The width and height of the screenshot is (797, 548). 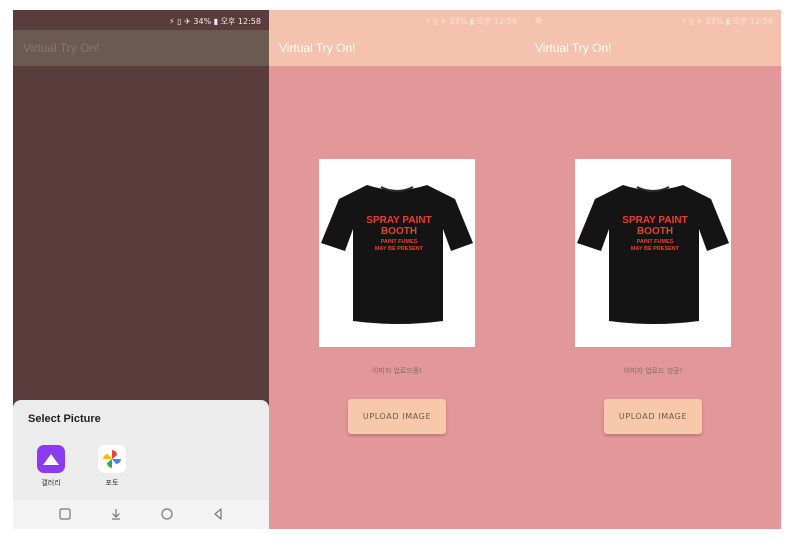 What do you see at coordinates (215, 21) in the screenshot?
I see `status-indicators: ⚡ ▯ ✈ 34% ▮ 오후 12:58` at bounding box center [215, 21].